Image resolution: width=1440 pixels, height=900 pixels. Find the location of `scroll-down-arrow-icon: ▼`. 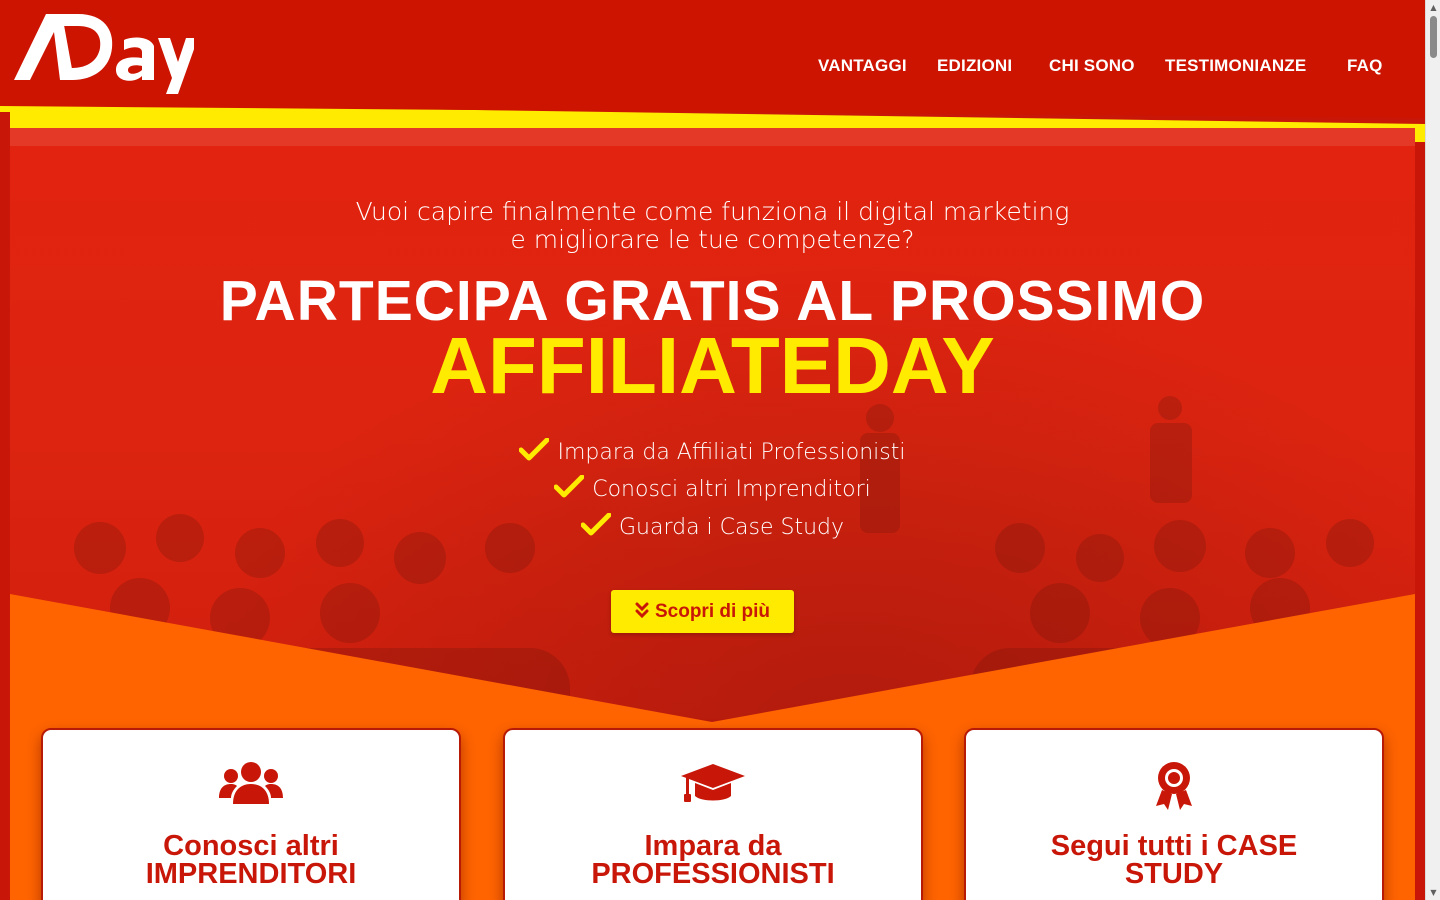

scroll-down-arrow-icon: ▼ is located at coordinates (1433, 892).